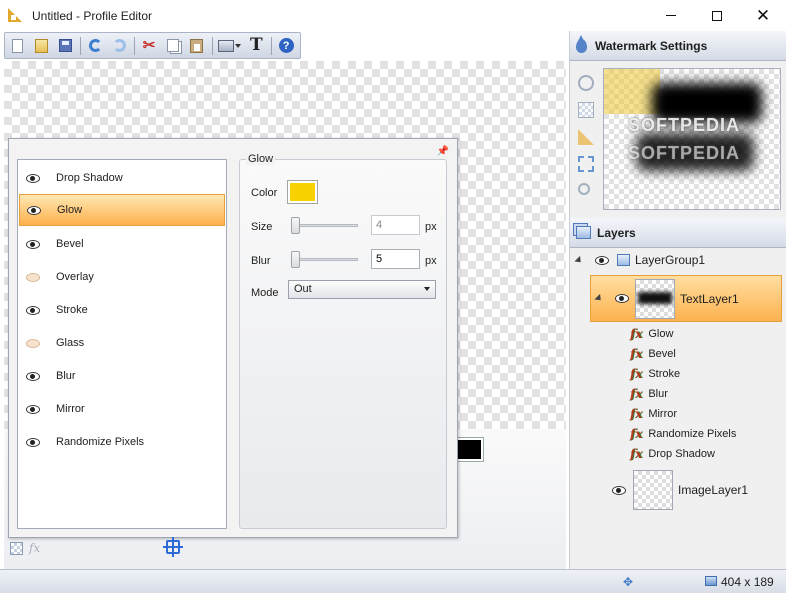 Image resolution: width=786 pixels, height=593 pixels. I want to click on help-button: ?, so click(286, 46).